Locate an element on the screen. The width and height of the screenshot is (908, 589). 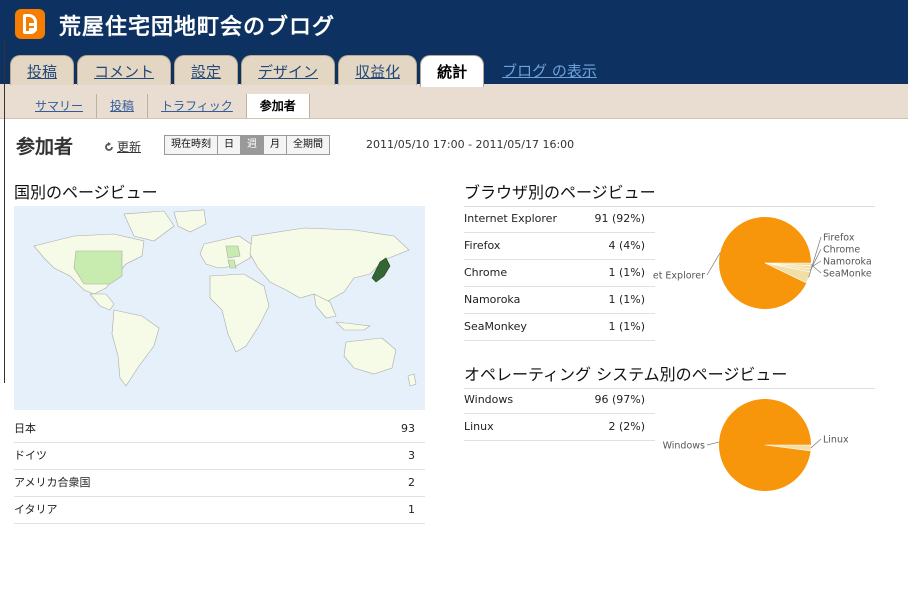
tab-design: デザイン is located at coordinates (288, 70).